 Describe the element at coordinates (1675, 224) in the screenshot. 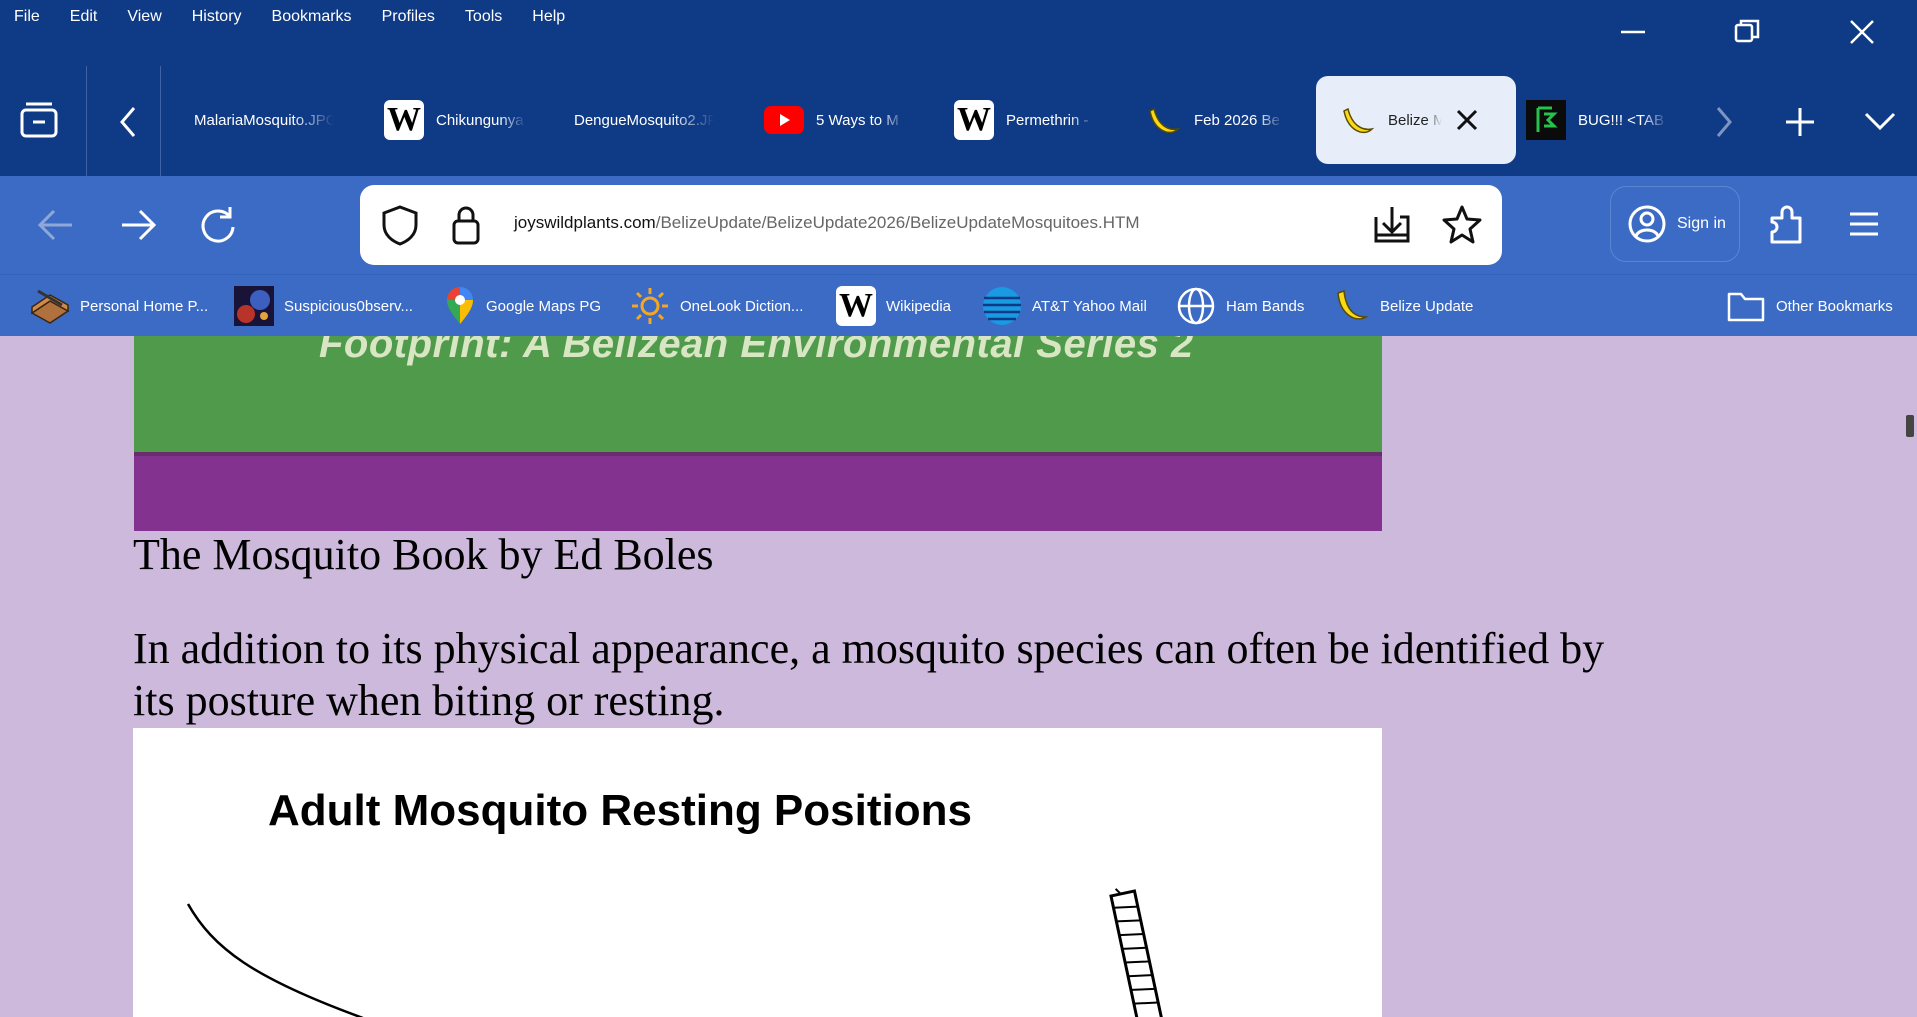

I see `account-button: Sign in` at that location.